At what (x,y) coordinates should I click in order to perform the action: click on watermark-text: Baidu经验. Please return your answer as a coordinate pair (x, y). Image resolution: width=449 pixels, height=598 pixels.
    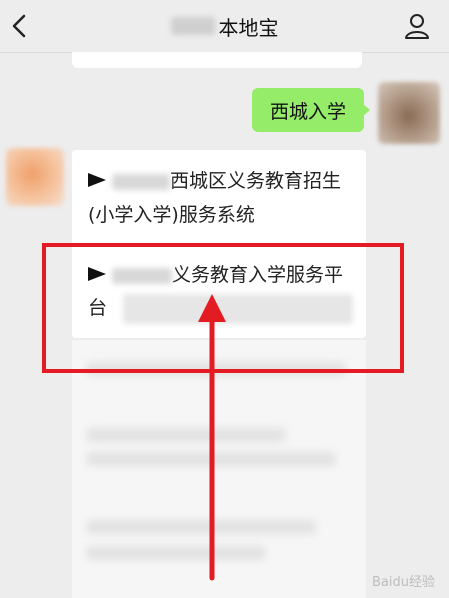
    Looking at the image, I should click on (403, 582).